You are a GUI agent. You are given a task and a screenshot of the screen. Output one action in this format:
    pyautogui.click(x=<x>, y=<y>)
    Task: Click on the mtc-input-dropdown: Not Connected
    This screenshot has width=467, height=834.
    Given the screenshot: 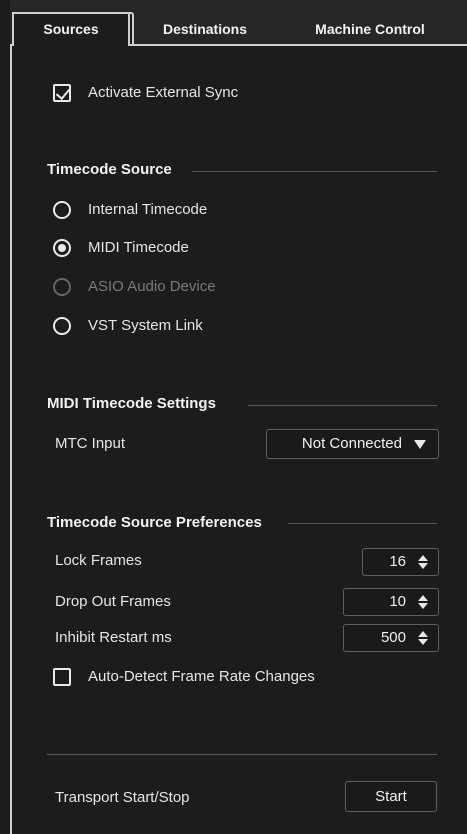 What is the action you would take?
    pyautogui.click(x=352, y=444)
    